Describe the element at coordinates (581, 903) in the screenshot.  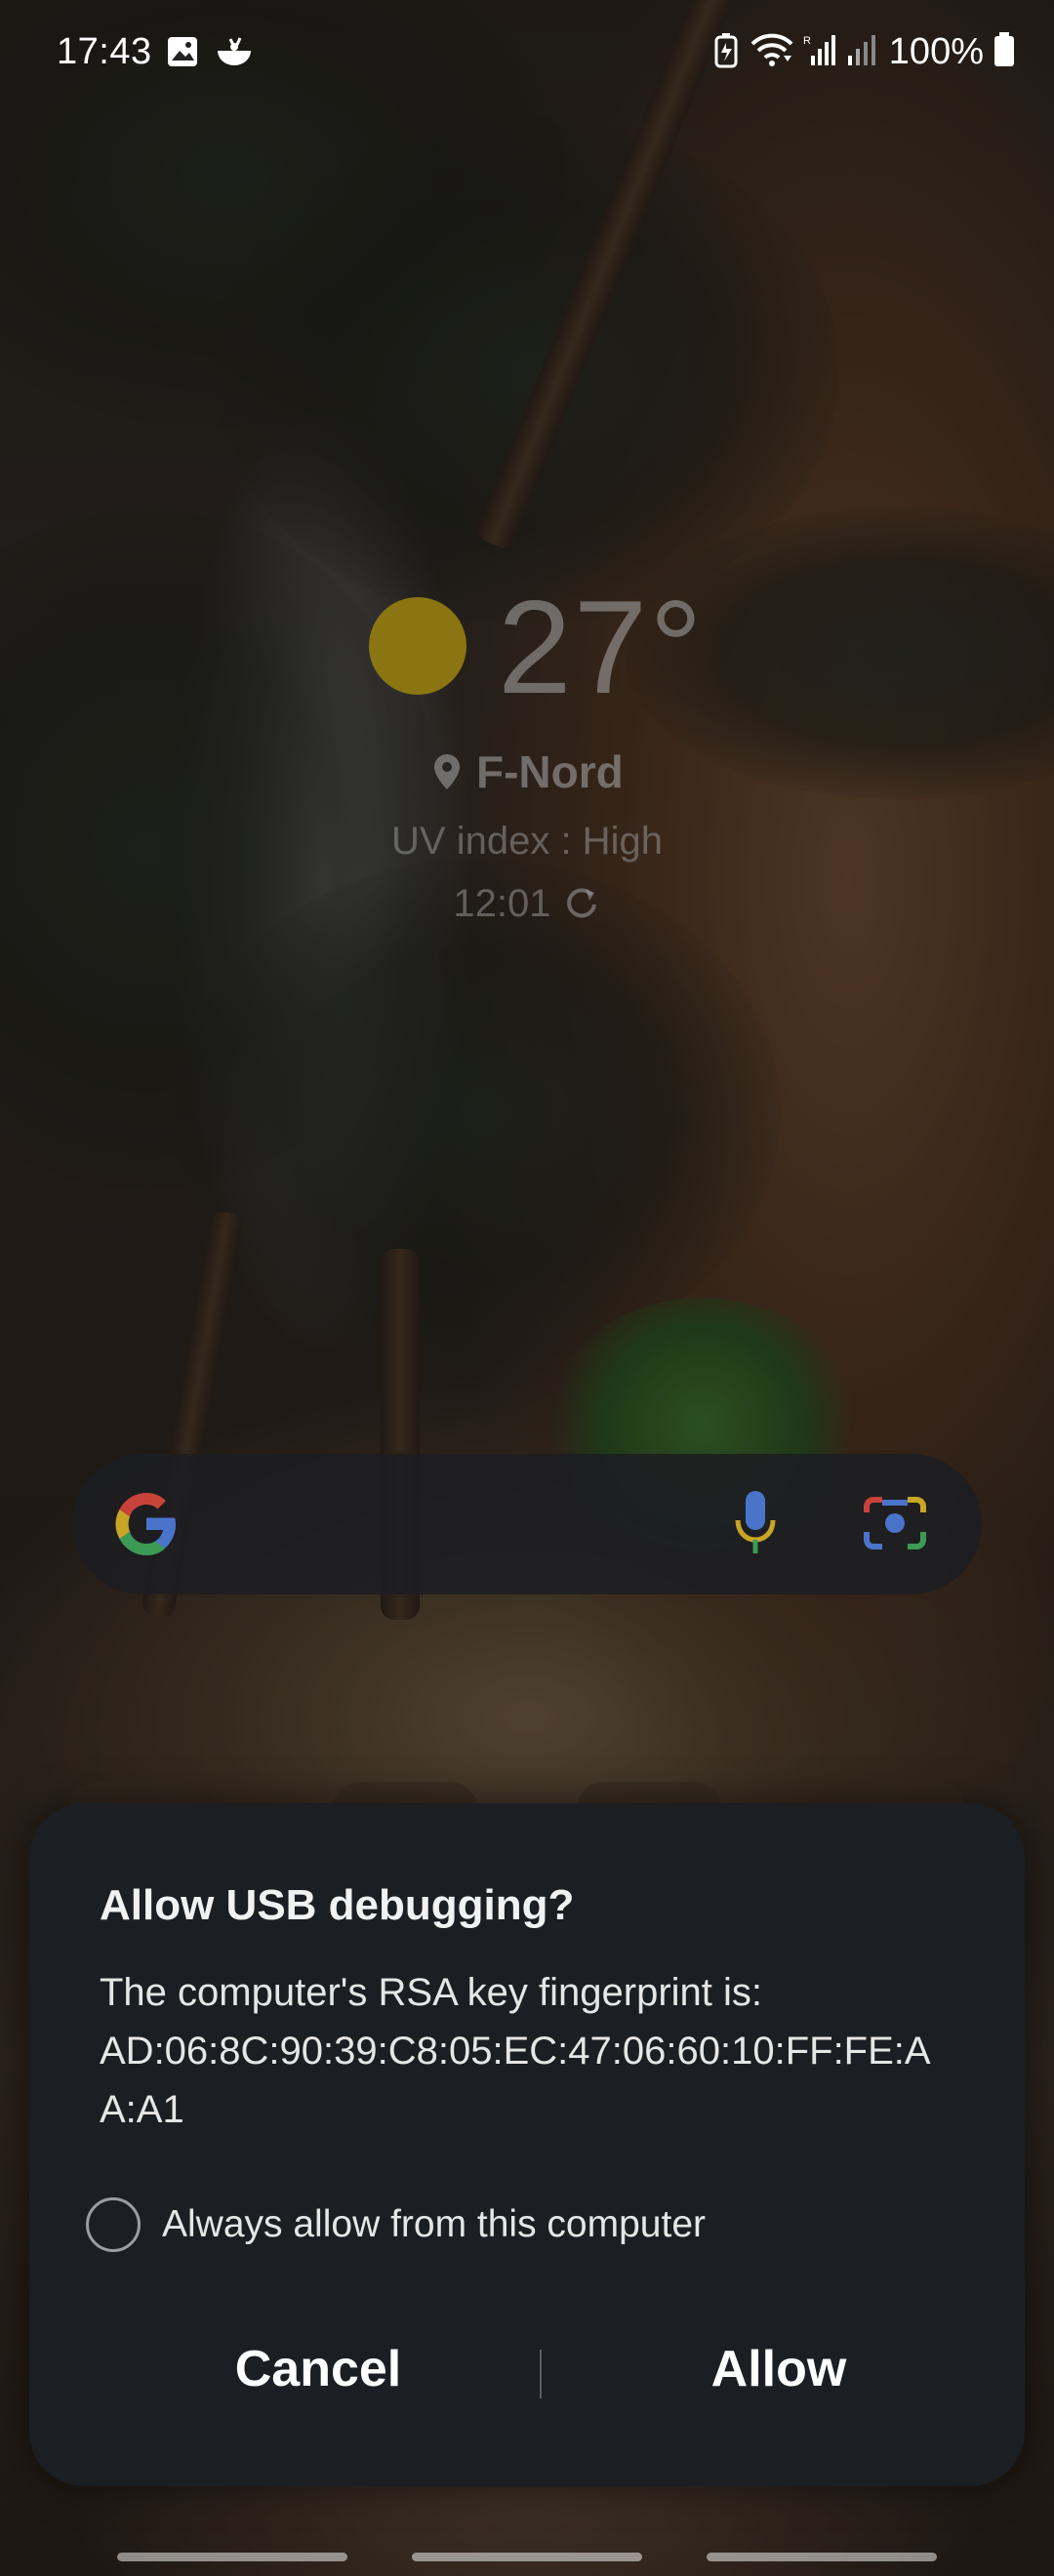
I see `refresh-icon` at that location.